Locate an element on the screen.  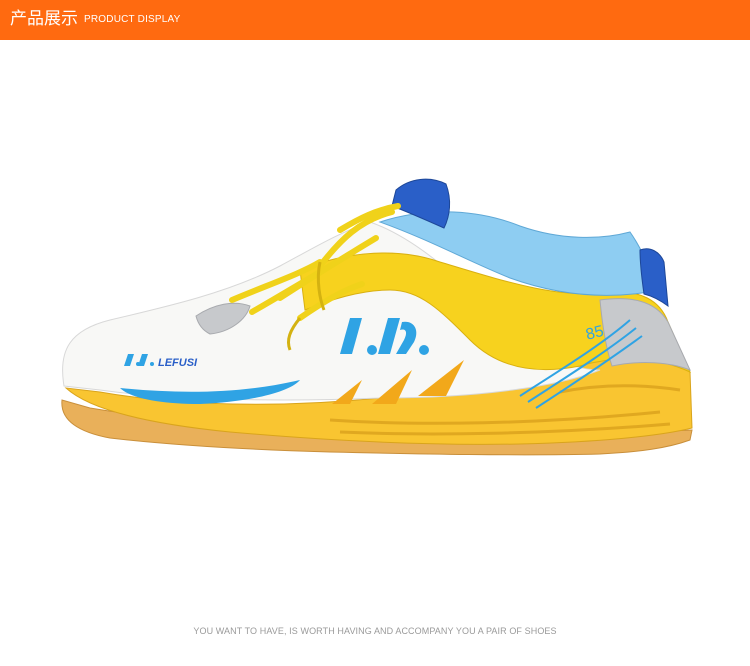
brand-logo-text: LEFUSI is located at coordinates (178, 363).